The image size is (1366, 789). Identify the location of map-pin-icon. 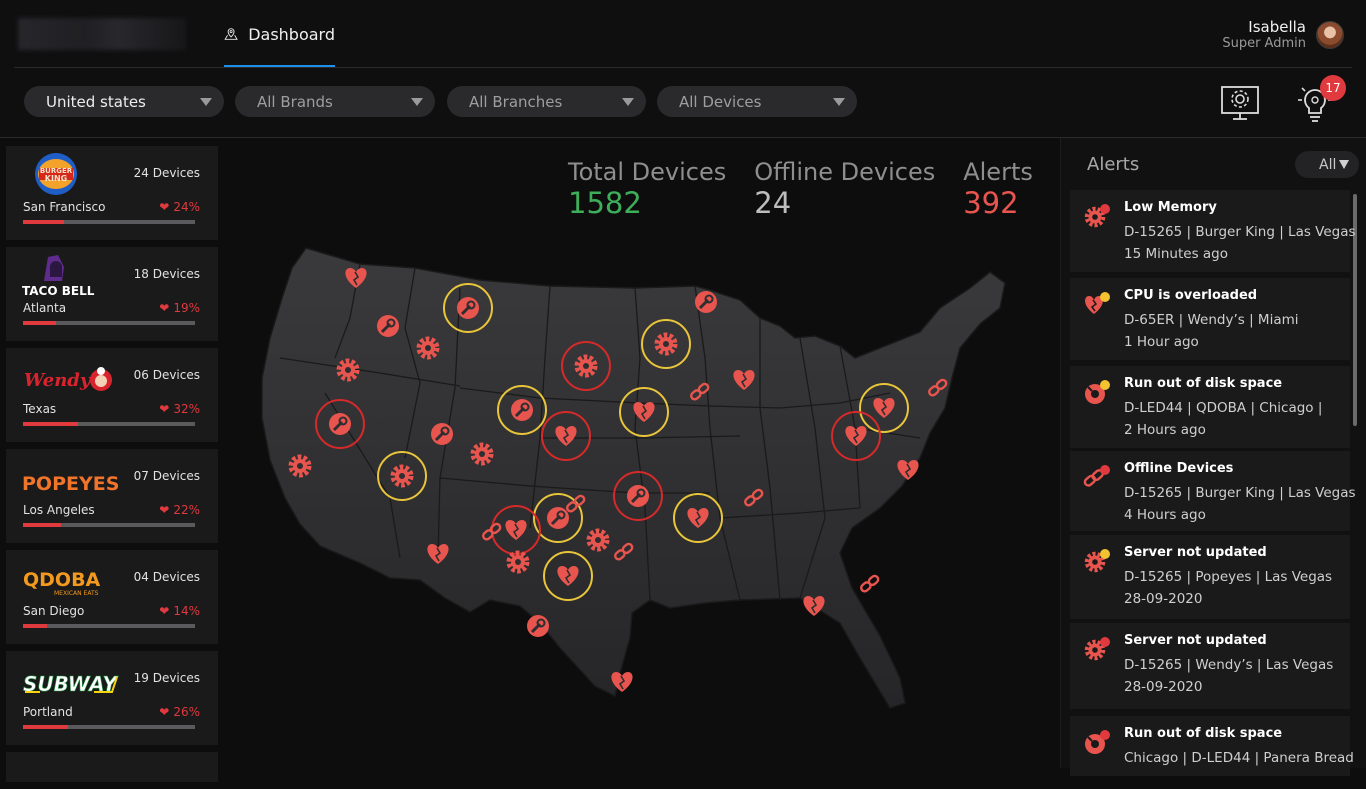
(231, 34).